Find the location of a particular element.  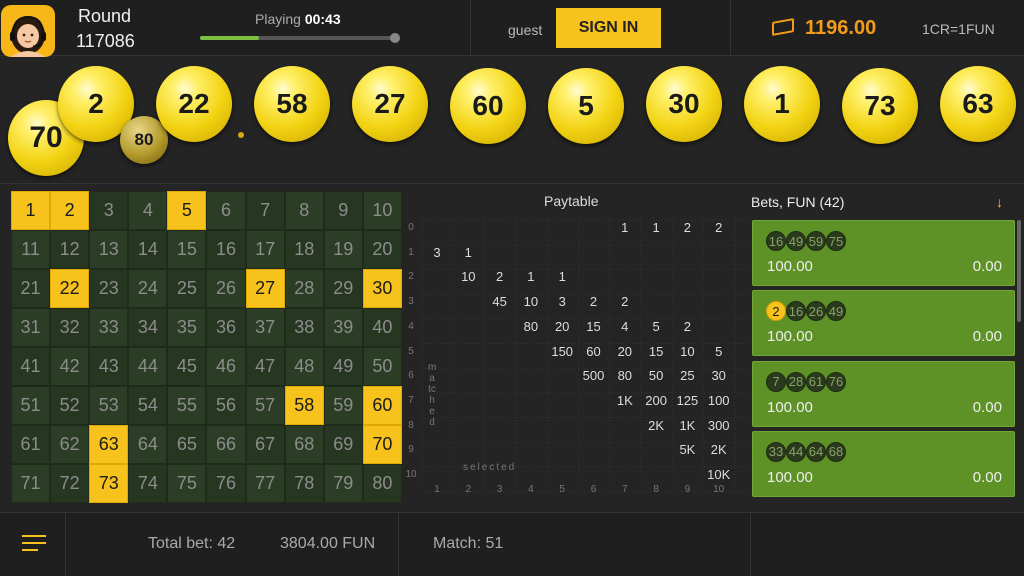

grid-cell: 33 is located at coordinates (109, 327).